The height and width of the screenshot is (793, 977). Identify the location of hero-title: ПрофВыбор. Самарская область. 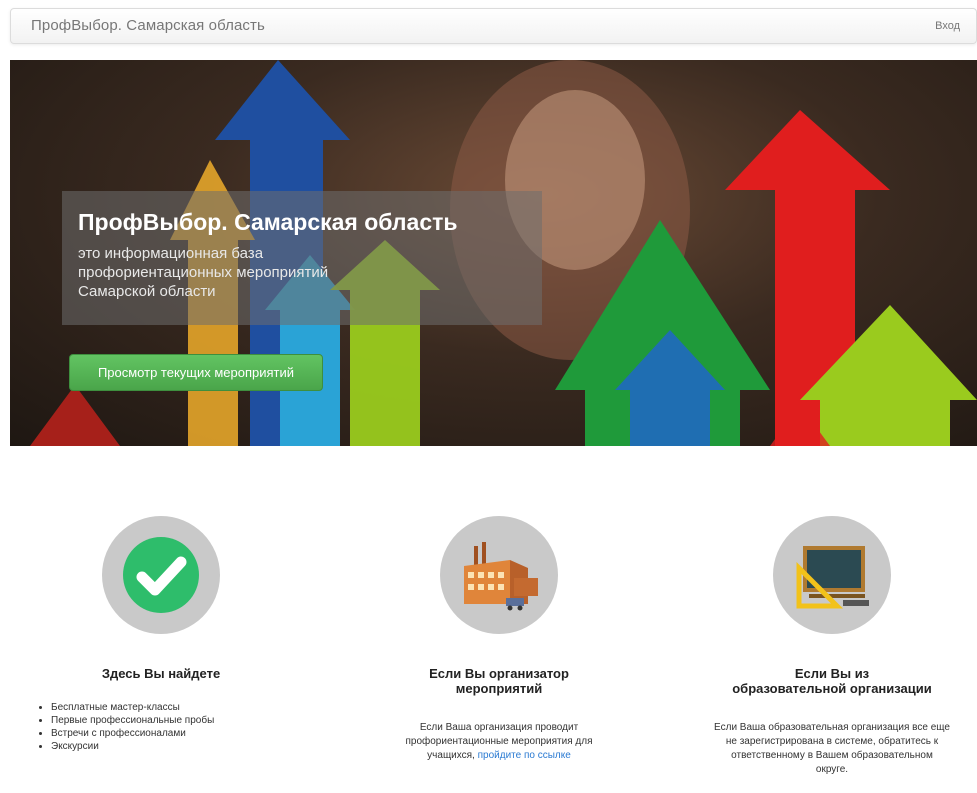
(268, 222).